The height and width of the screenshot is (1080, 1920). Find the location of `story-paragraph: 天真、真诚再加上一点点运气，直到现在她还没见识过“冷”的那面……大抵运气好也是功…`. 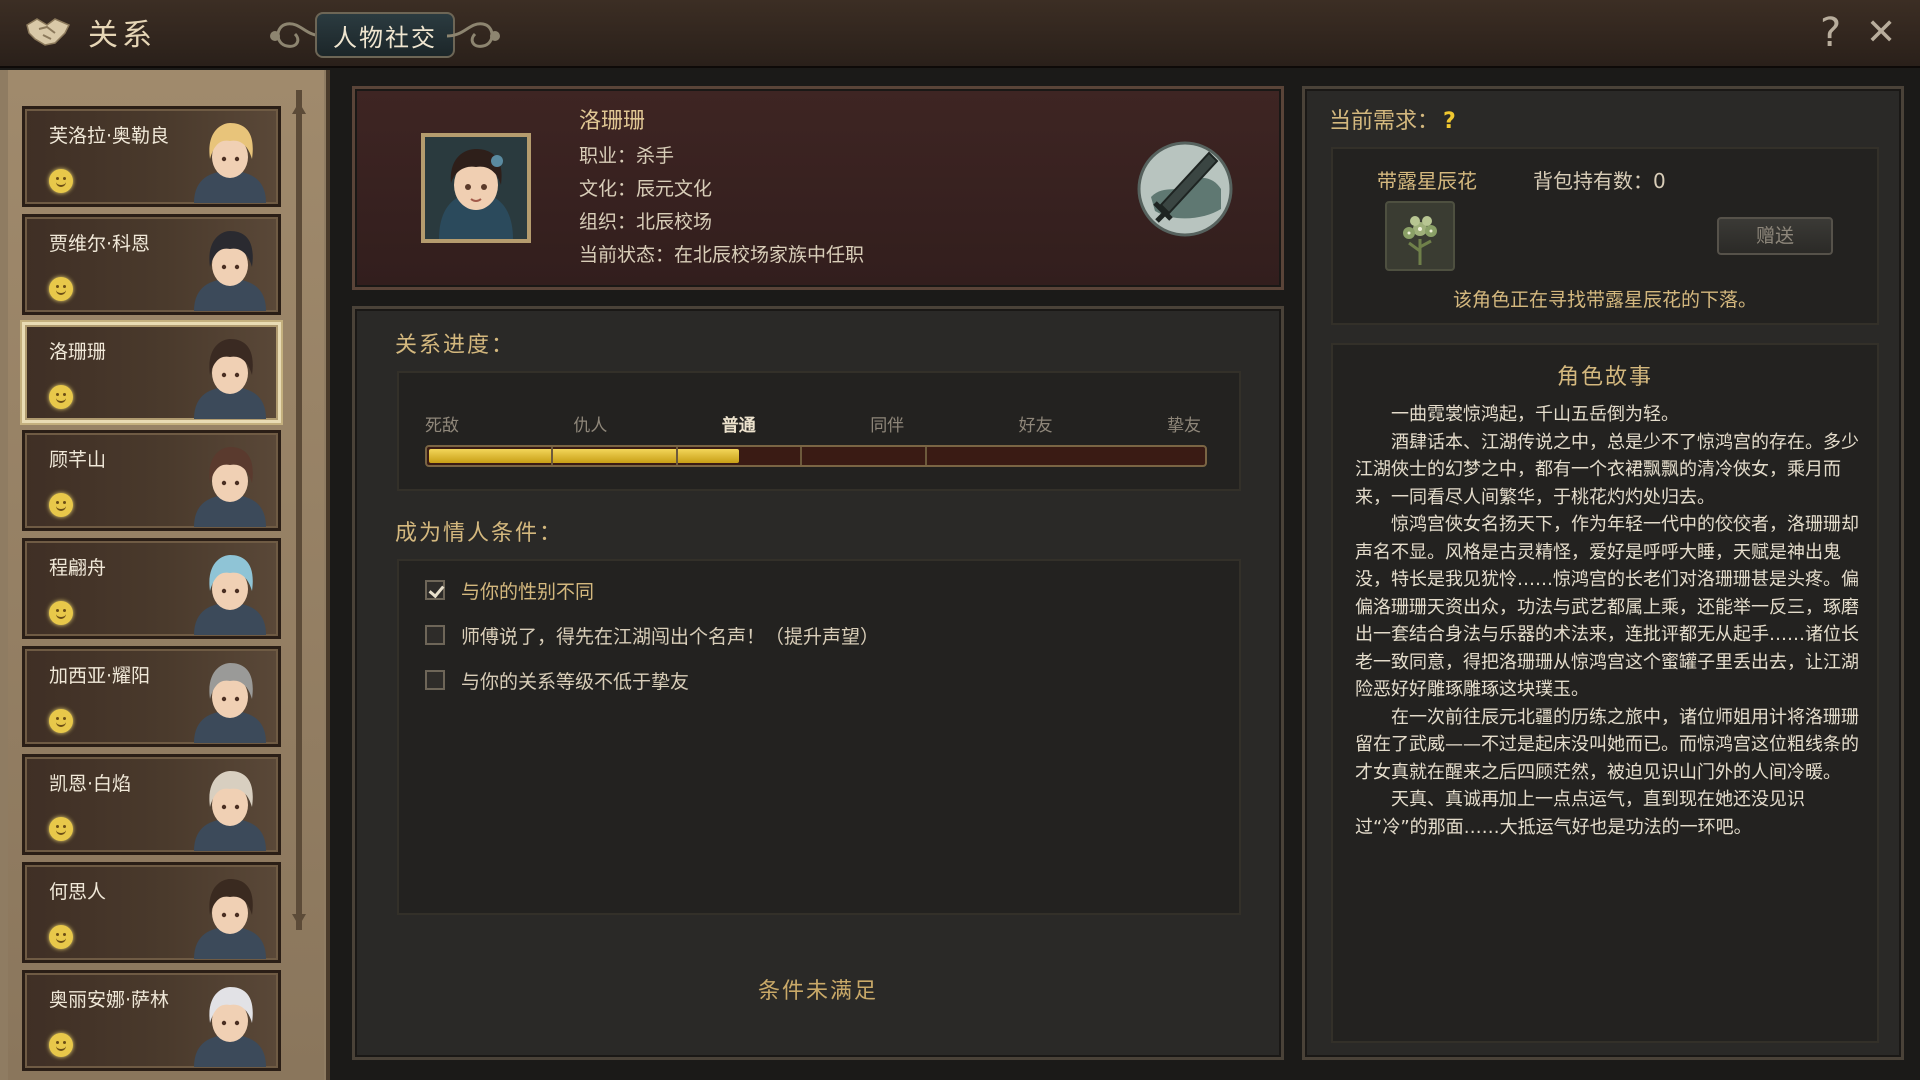

story-paragraph: 天真、真诚再加上一点点运气，直到现在她还没见识过“冷”的那面……大抵运气好也是功… is located at coordinates (1580, 813).